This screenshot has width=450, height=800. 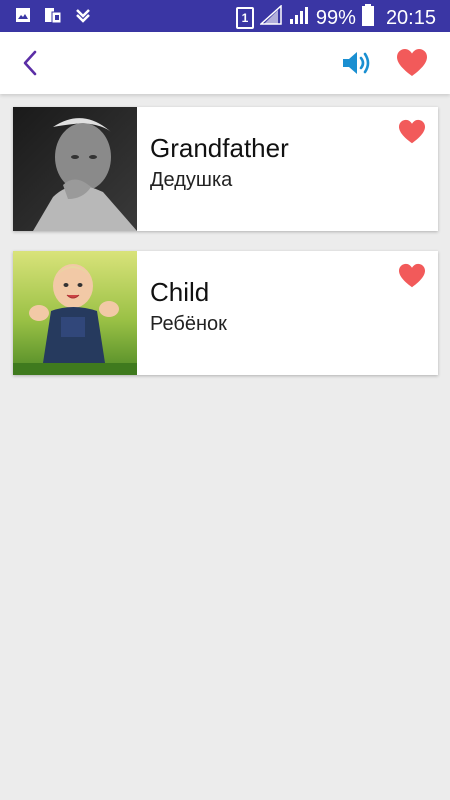 I want to click on sim-badge-icon: 1, so click(x=244, y=17).